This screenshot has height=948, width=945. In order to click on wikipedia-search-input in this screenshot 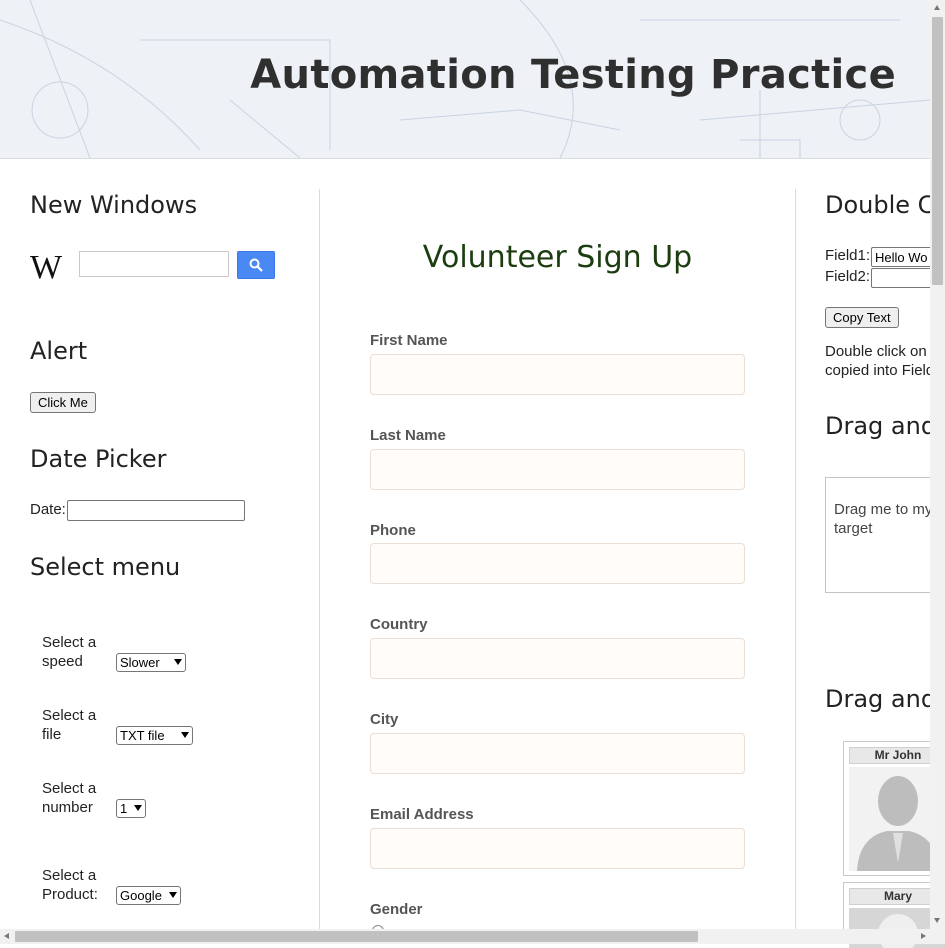, I will do `click(154, 264)`.